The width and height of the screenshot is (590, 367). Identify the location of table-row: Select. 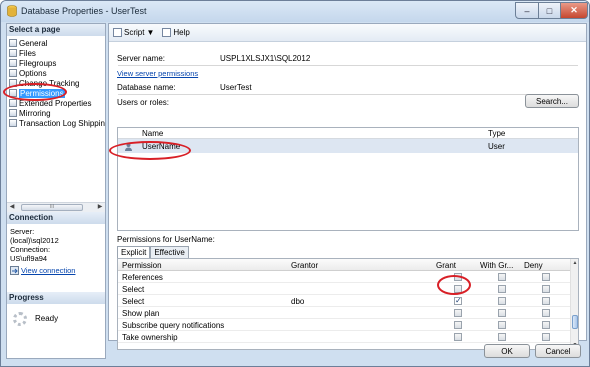
(344, 289).